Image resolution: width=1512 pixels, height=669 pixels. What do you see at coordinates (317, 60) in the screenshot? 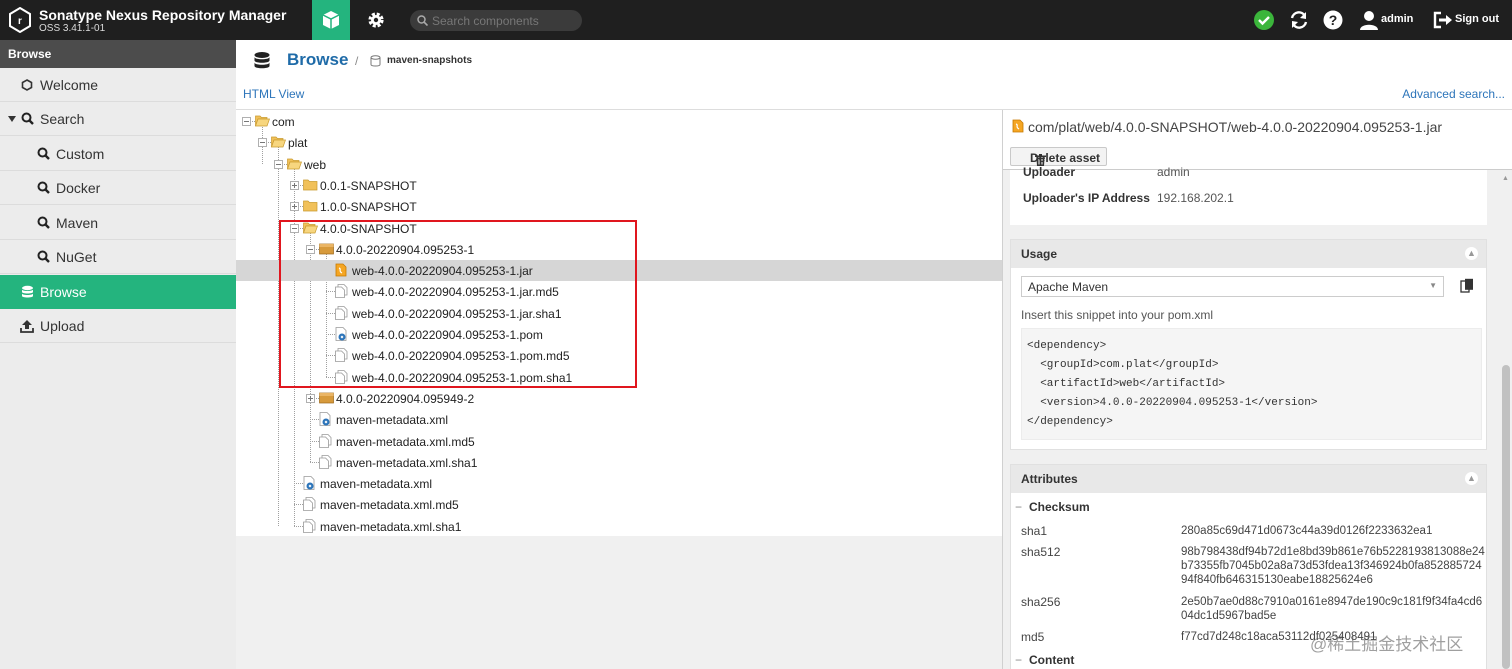
I see `breadcrumb-root-link: Browse` at bounding box center [317, 60].